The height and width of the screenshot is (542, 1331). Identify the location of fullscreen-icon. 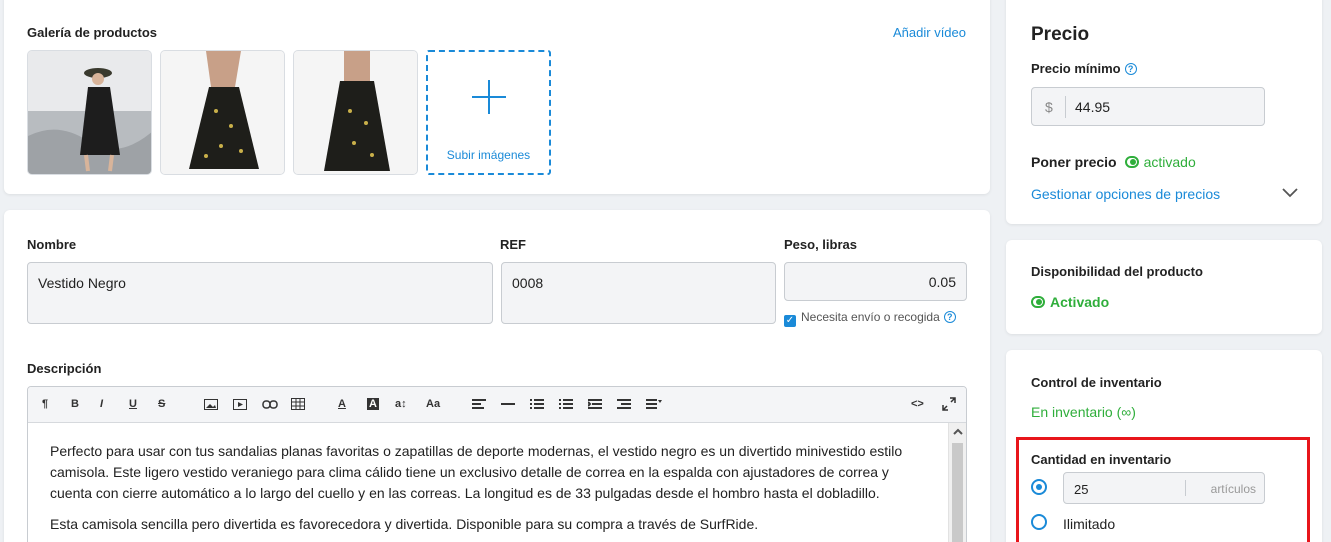
(949, 404).